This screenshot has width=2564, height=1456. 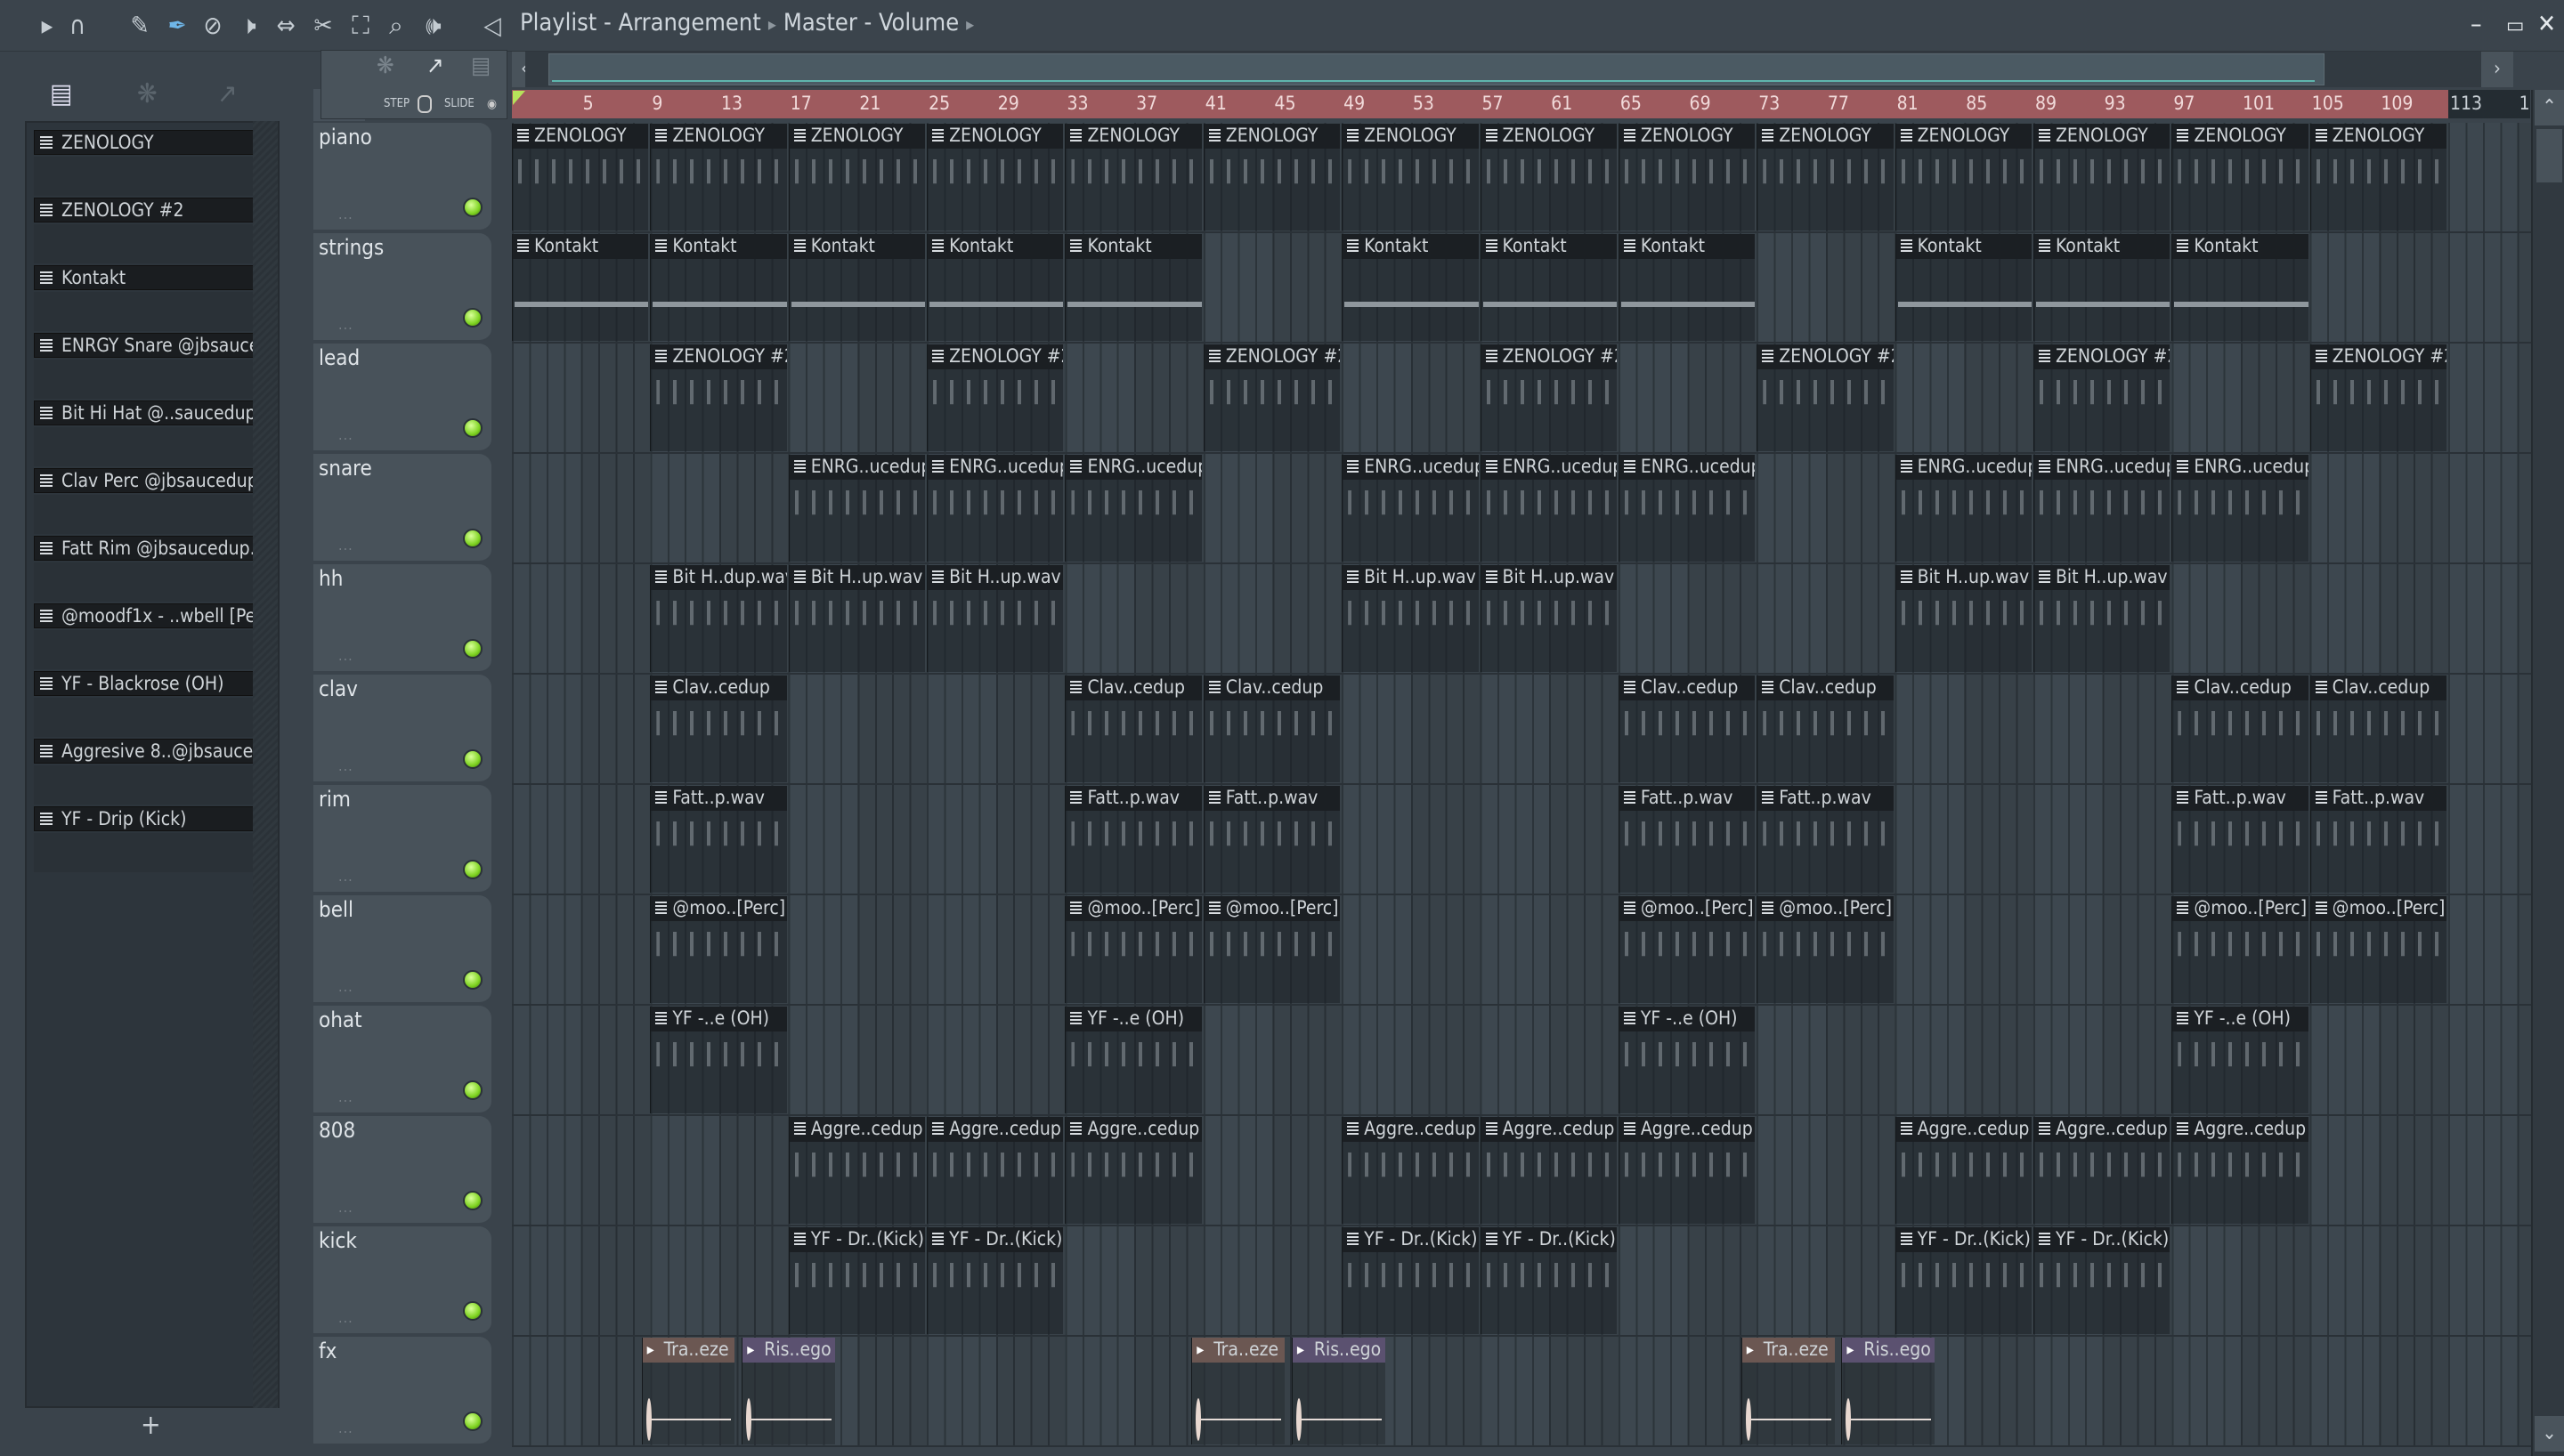 What do you see at coordinates (147, 93) in the screenshot?
I see `audio-icon: ❋` at bounding box center [147, 93].